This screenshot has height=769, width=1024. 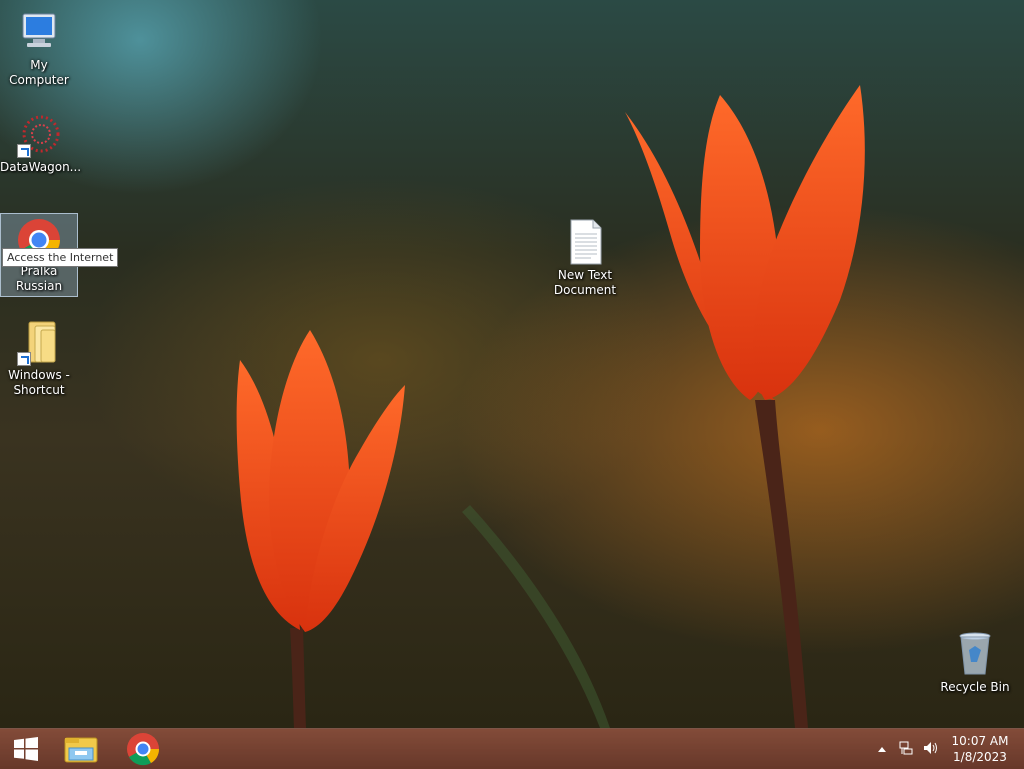 I want to click on datawagon-icon, so click(x=39, y=134).